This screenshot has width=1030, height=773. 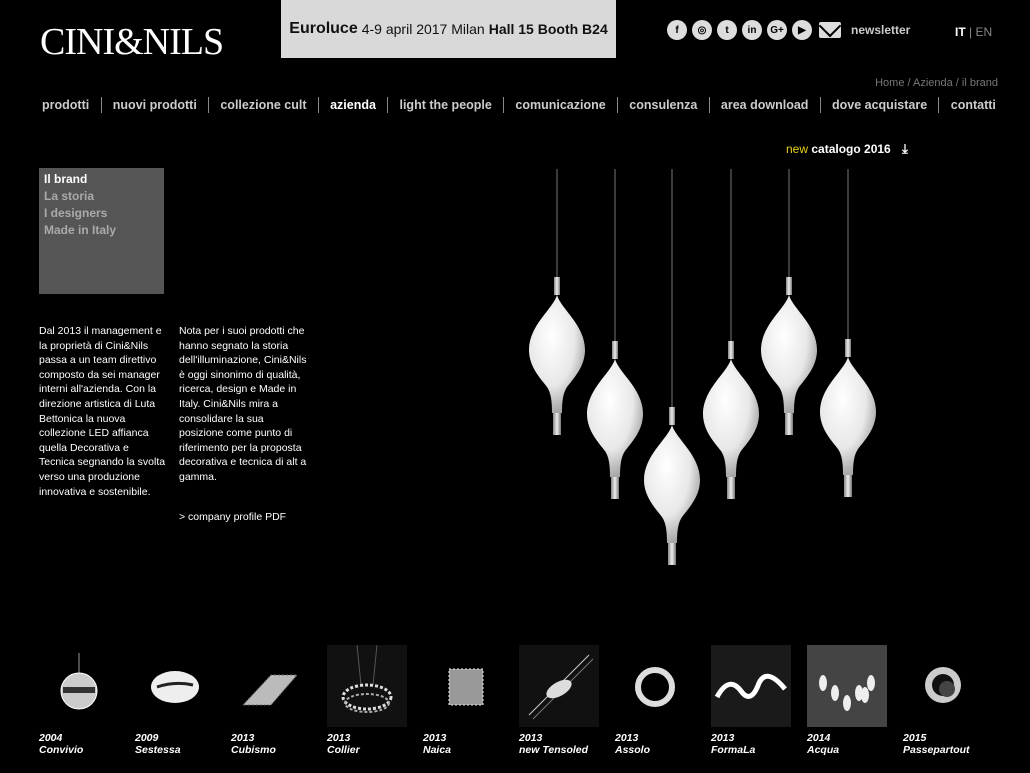 What do you see at coordinates (61, 750) in the screenshot?
I see `product-name: Convivio` at bounding box center [61, 750].